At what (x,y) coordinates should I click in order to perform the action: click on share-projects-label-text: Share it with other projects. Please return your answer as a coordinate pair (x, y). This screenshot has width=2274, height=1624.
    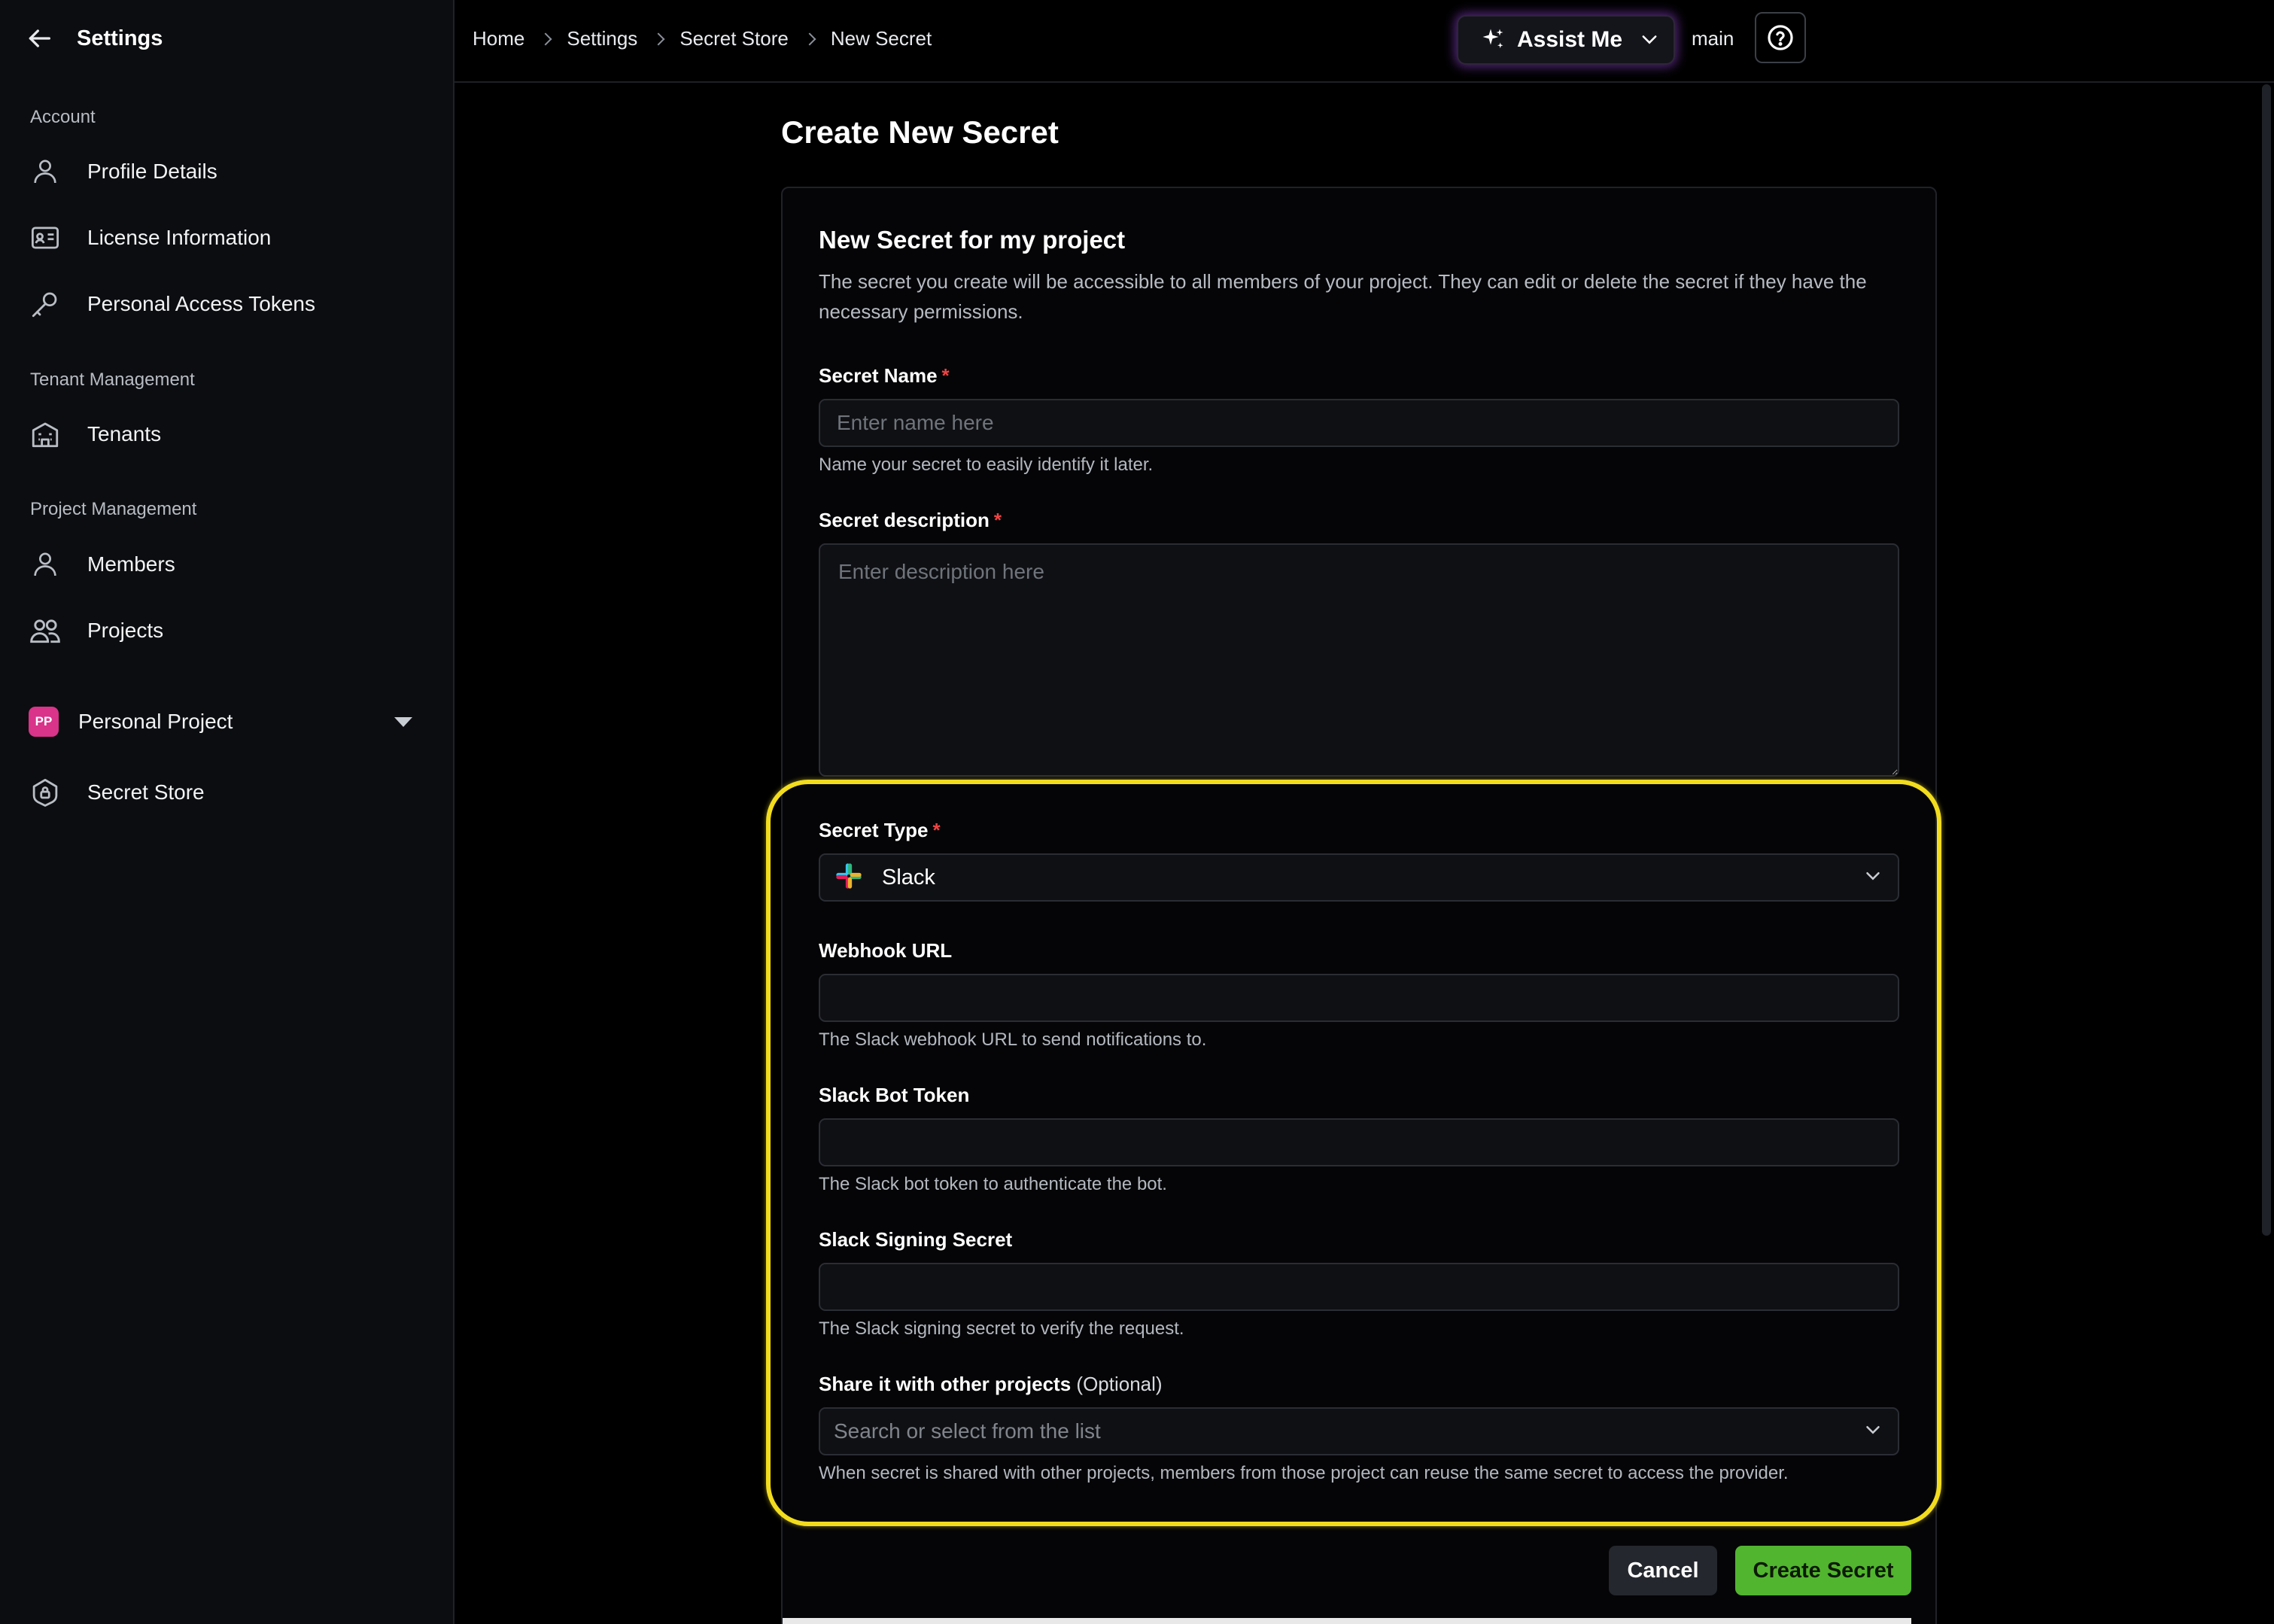
    Looking at the image, I should click on (945, 1384).